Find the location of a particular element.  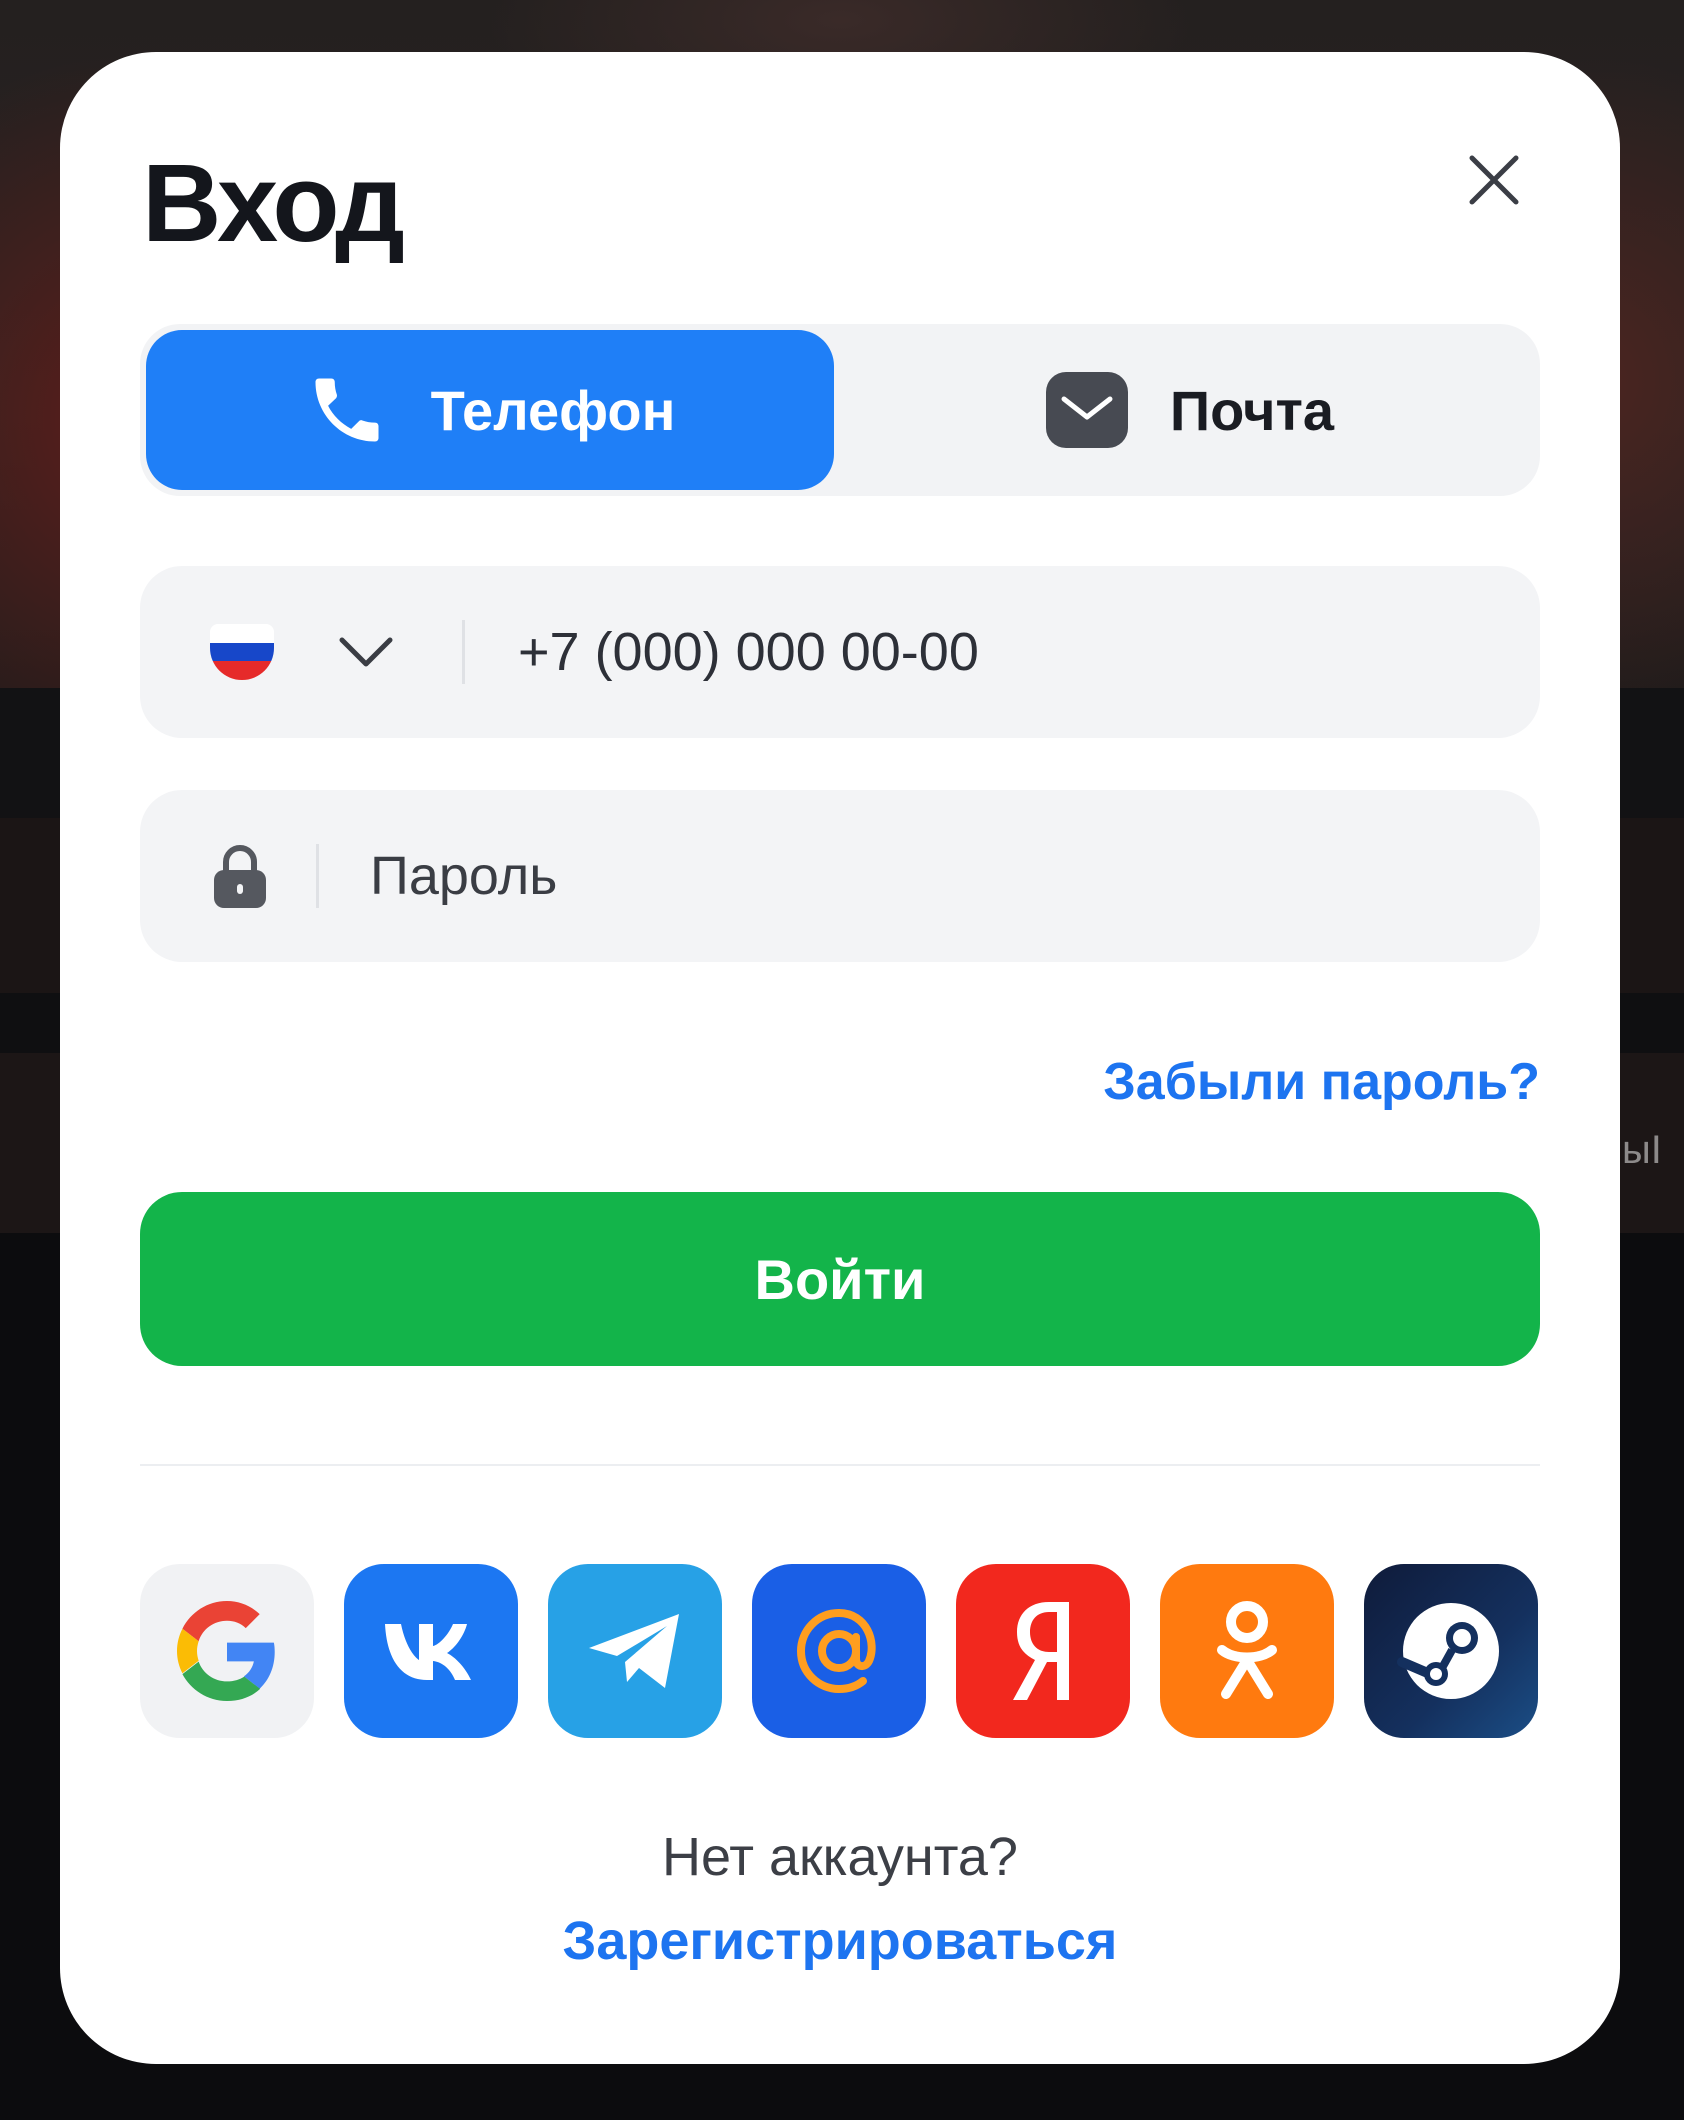

tab-phone: Телефон is located at coordinates (490, 410).